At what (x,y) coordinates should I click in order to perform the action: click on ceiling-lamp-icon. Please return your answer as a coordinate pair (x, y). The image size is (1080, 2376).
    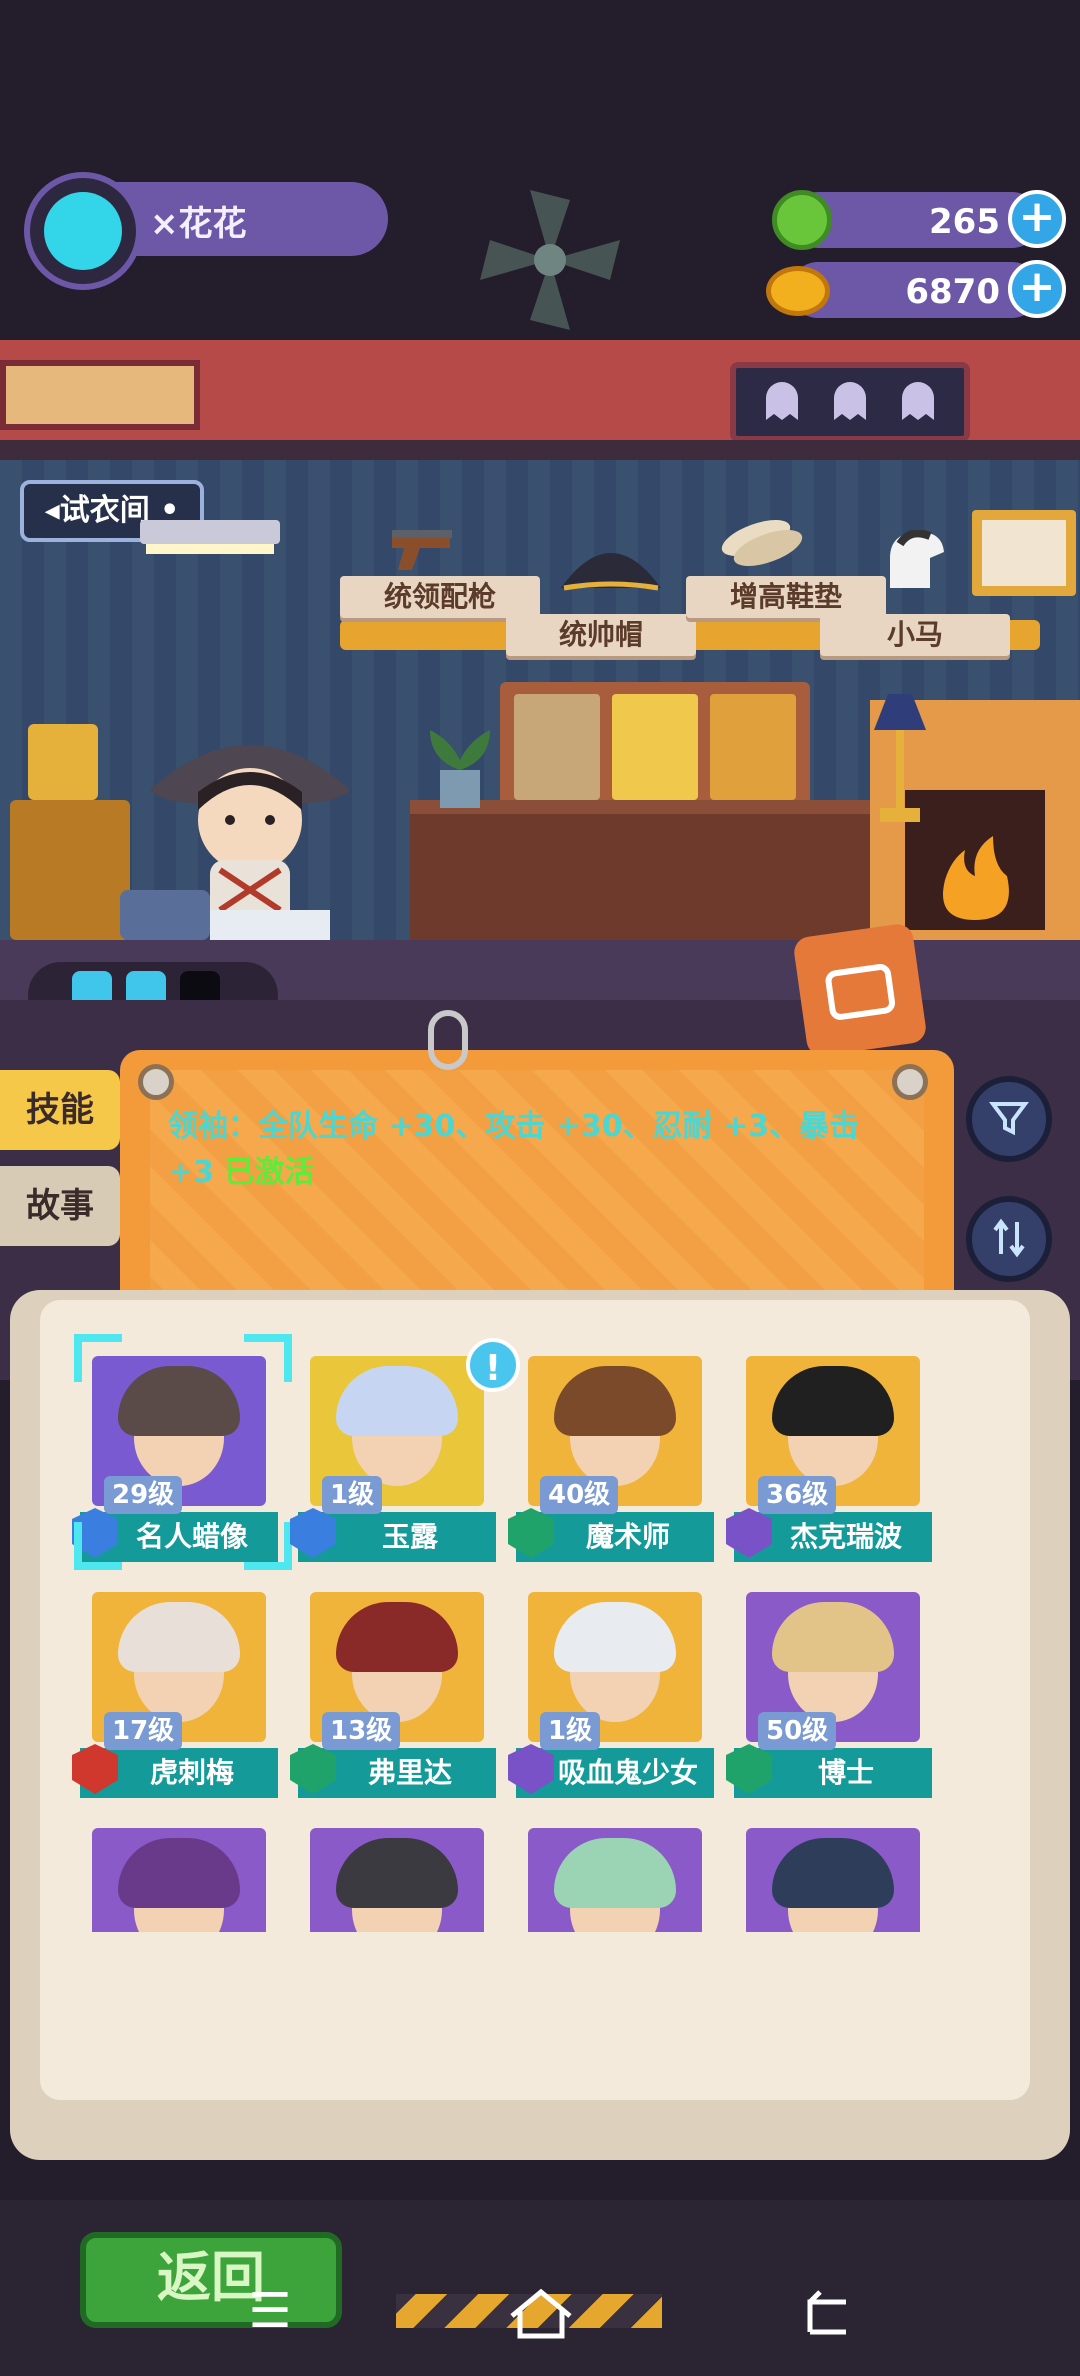
    Looking at the image, I should click on (210, 537).